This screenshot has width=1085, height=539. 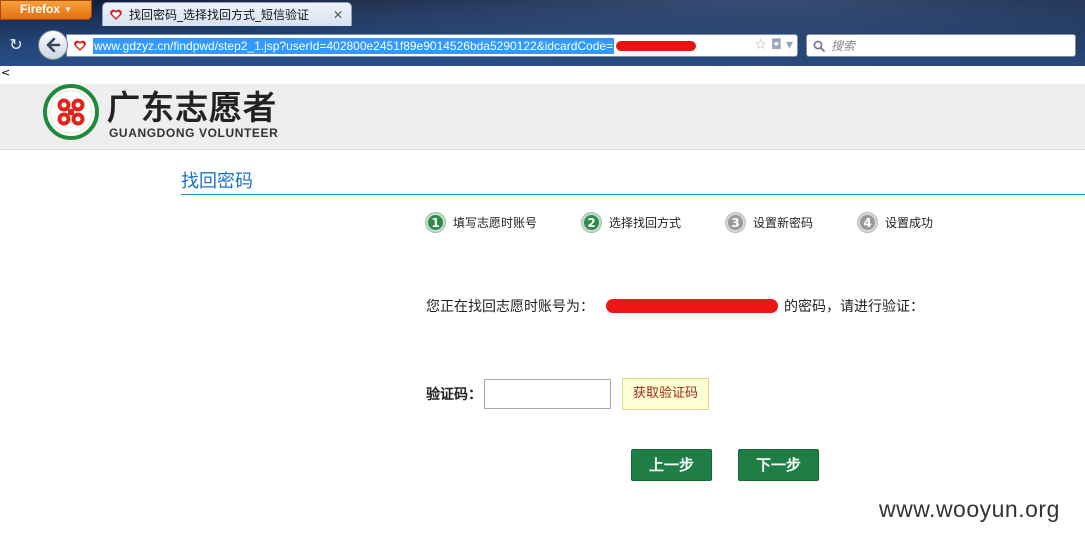 I want to click on firefox-menu-button: Firefox ▼, so click(x=46, y=10).